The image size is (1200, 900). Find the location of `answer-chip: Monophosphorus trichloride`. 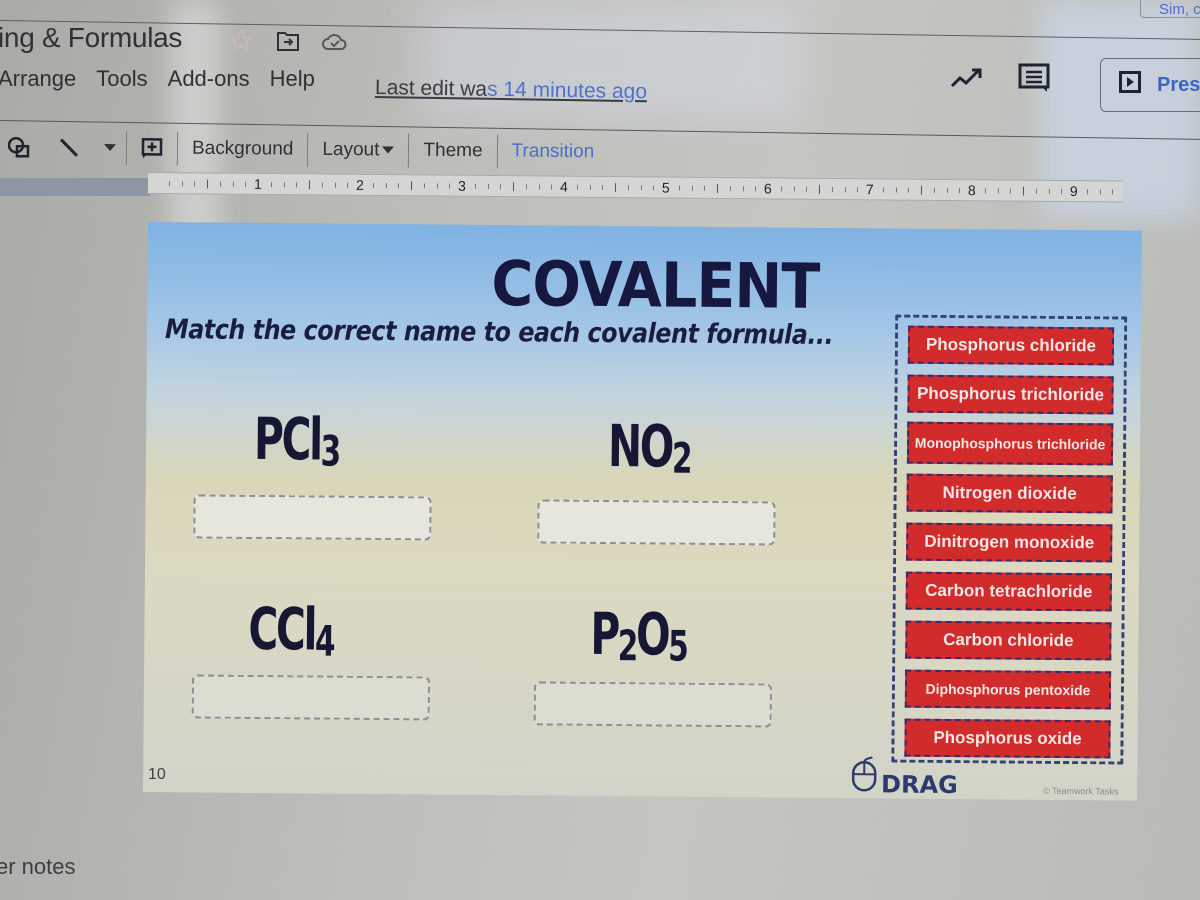

answer-chip: Monophosphorus trichloride is located at coordinates (1010, 443).